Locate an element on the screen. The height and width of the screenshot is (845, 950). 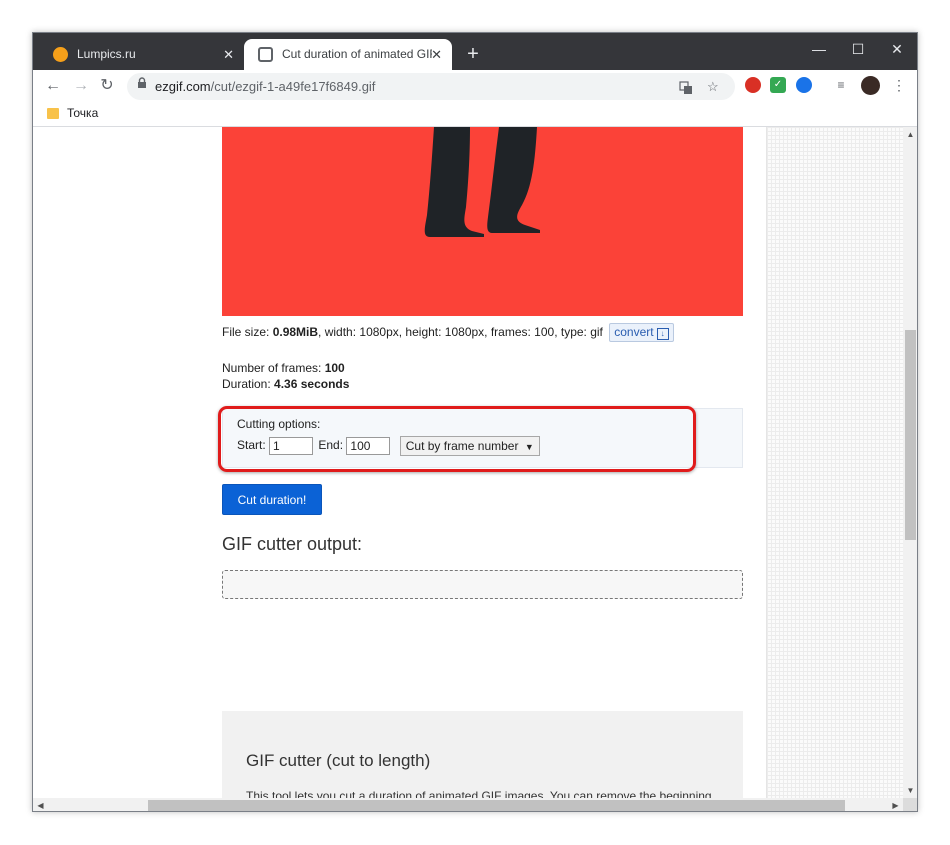
reload-button: ↻ is located at coordinates (107, 86).